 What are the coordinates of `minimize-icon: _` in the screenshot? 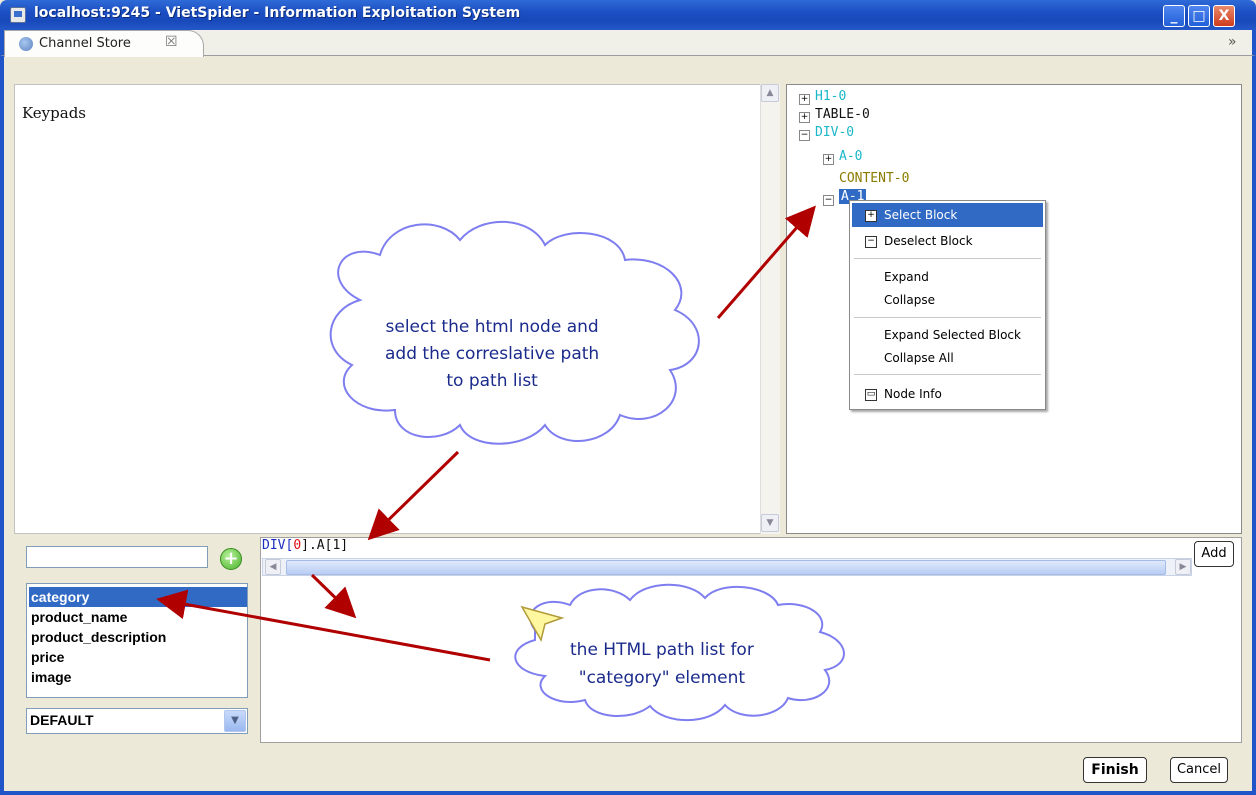 It's located at (1174, 16).